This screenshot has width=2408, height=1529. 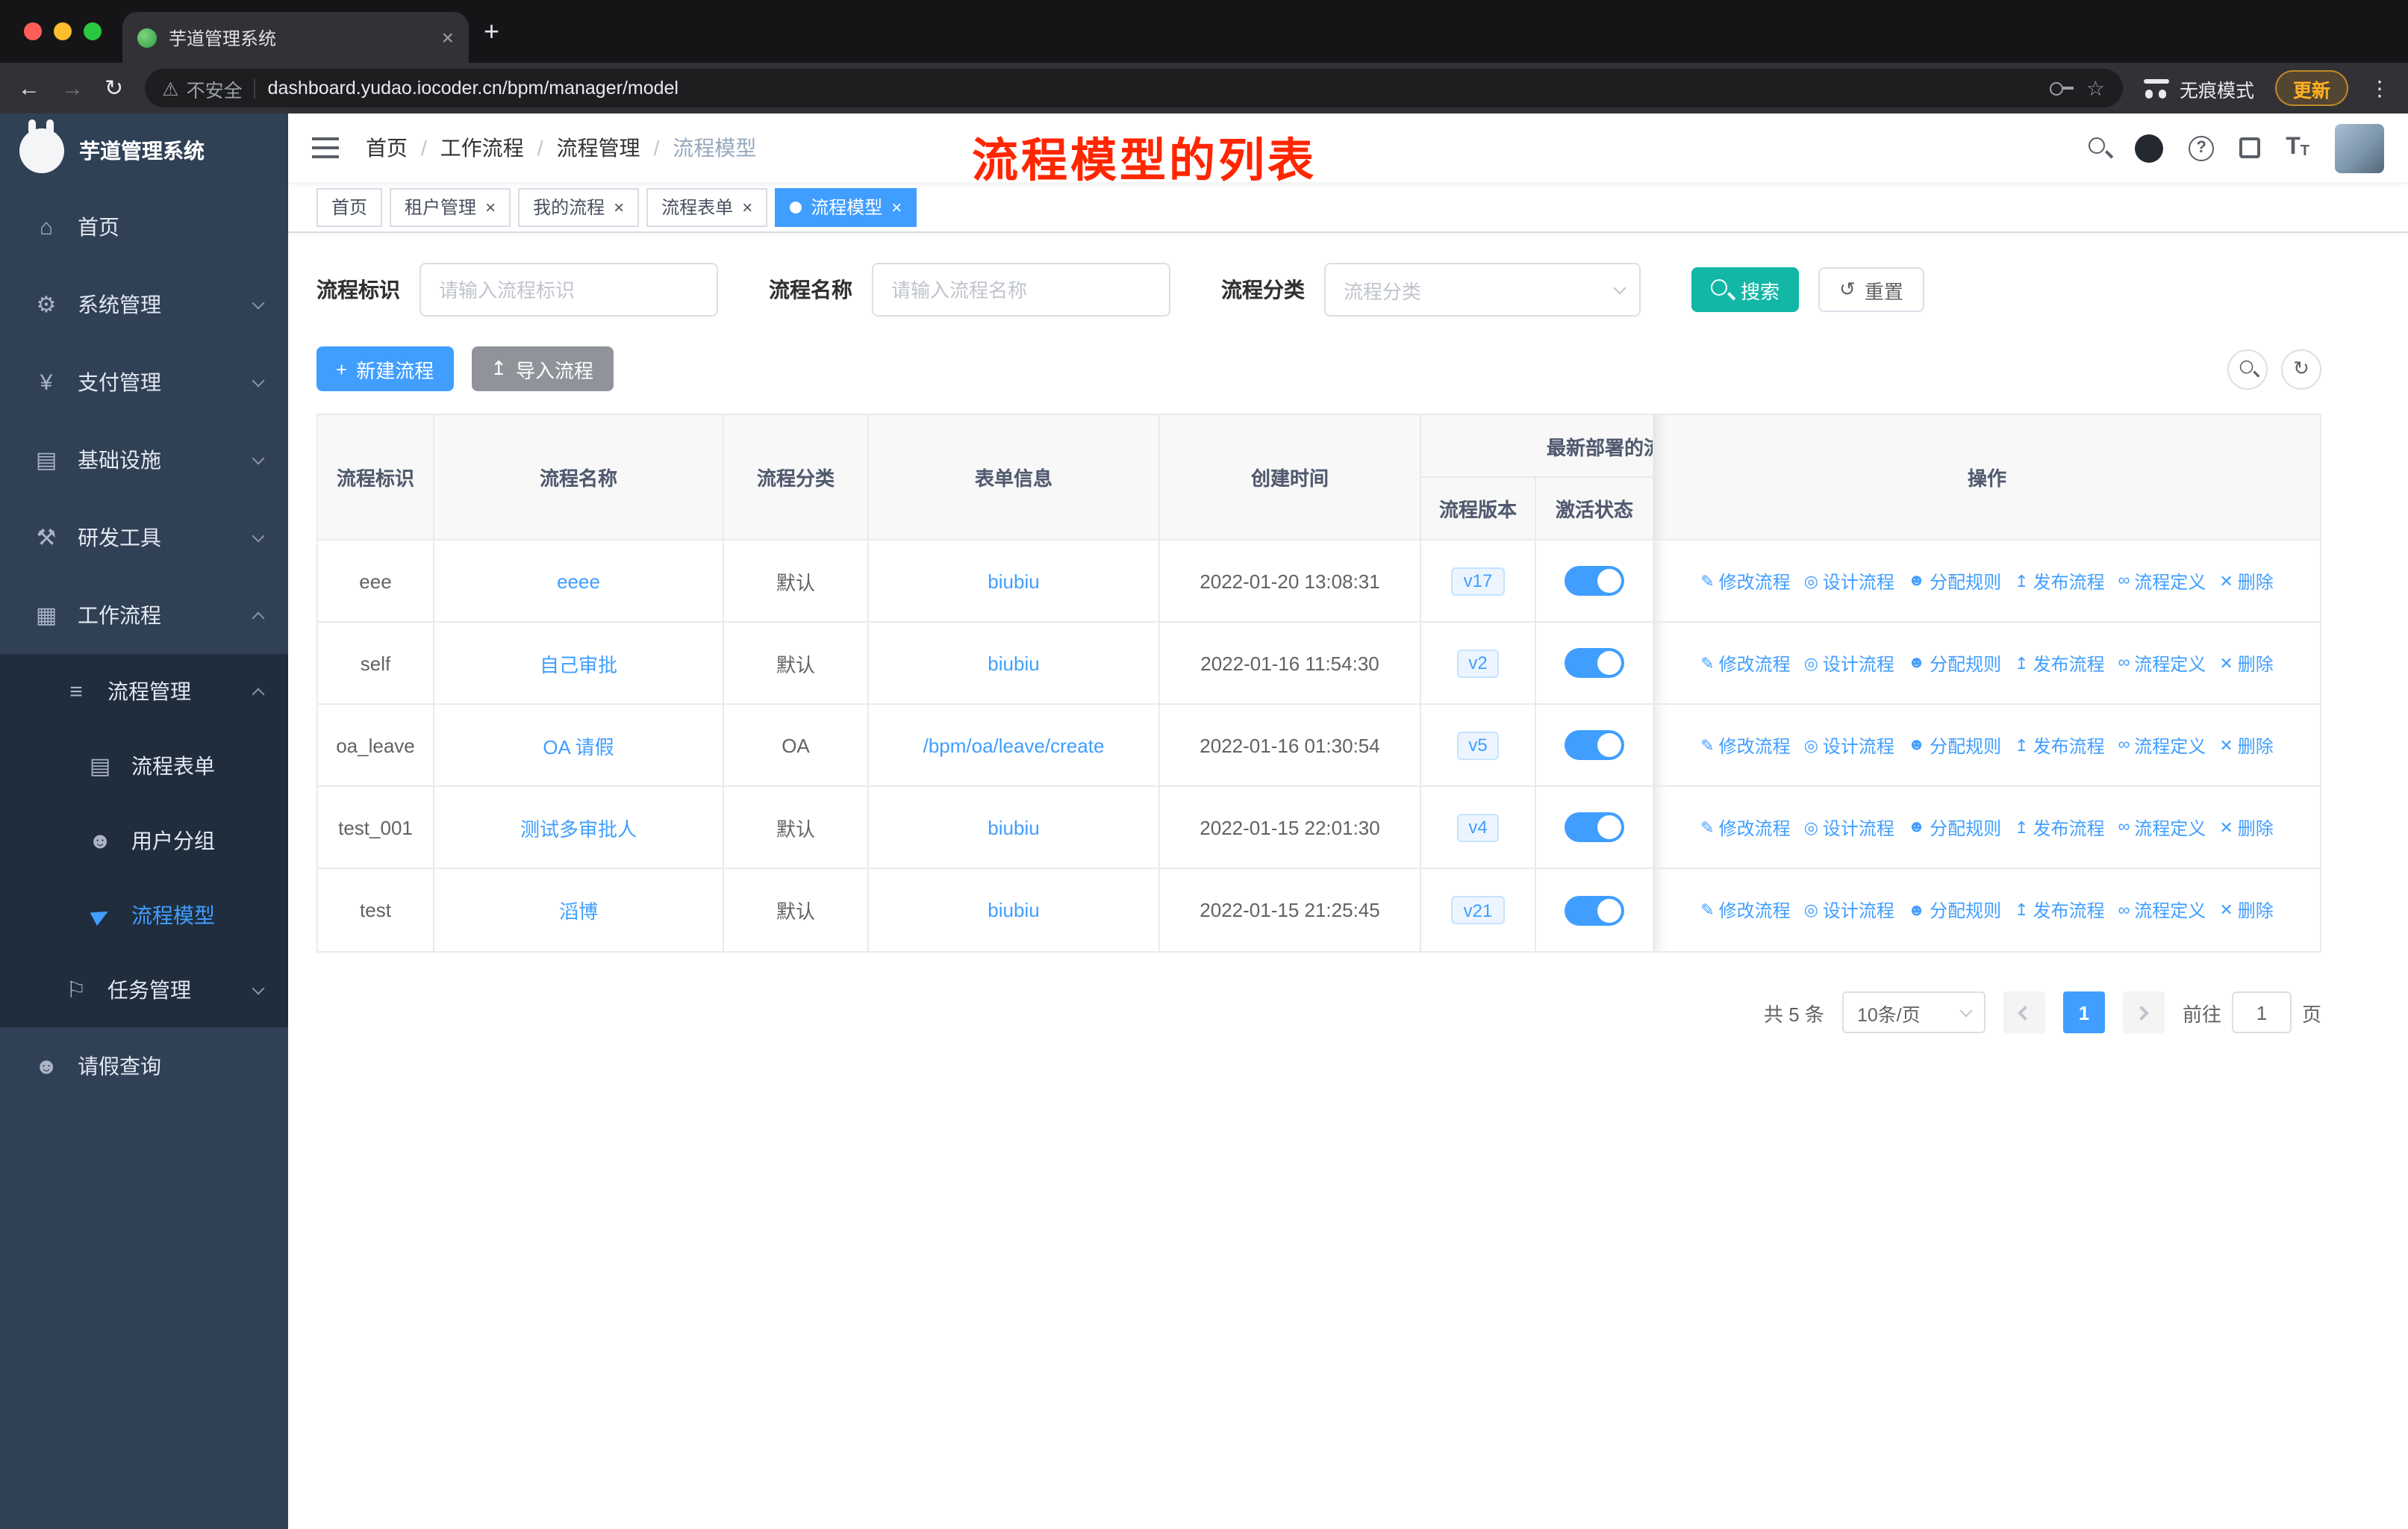 What do you see at coordinates (578, 910) in the screenshot?
I see `process-name-link: 滔博` at bounding box center [578, 910].